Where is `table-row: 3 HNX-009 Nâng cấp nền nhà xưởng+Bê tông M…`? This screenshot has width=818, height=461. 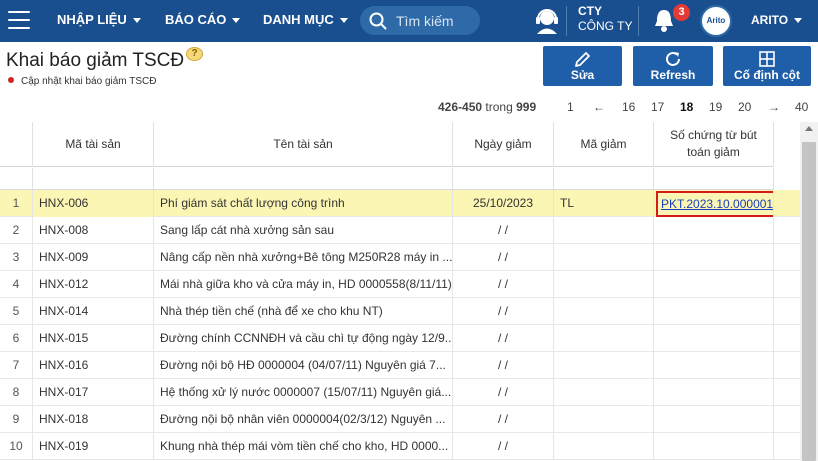 table-row: 3 HNX-009 Nâng cấp nền nhà xưởng+Bê tông M… is located at coordinates (400, 257).